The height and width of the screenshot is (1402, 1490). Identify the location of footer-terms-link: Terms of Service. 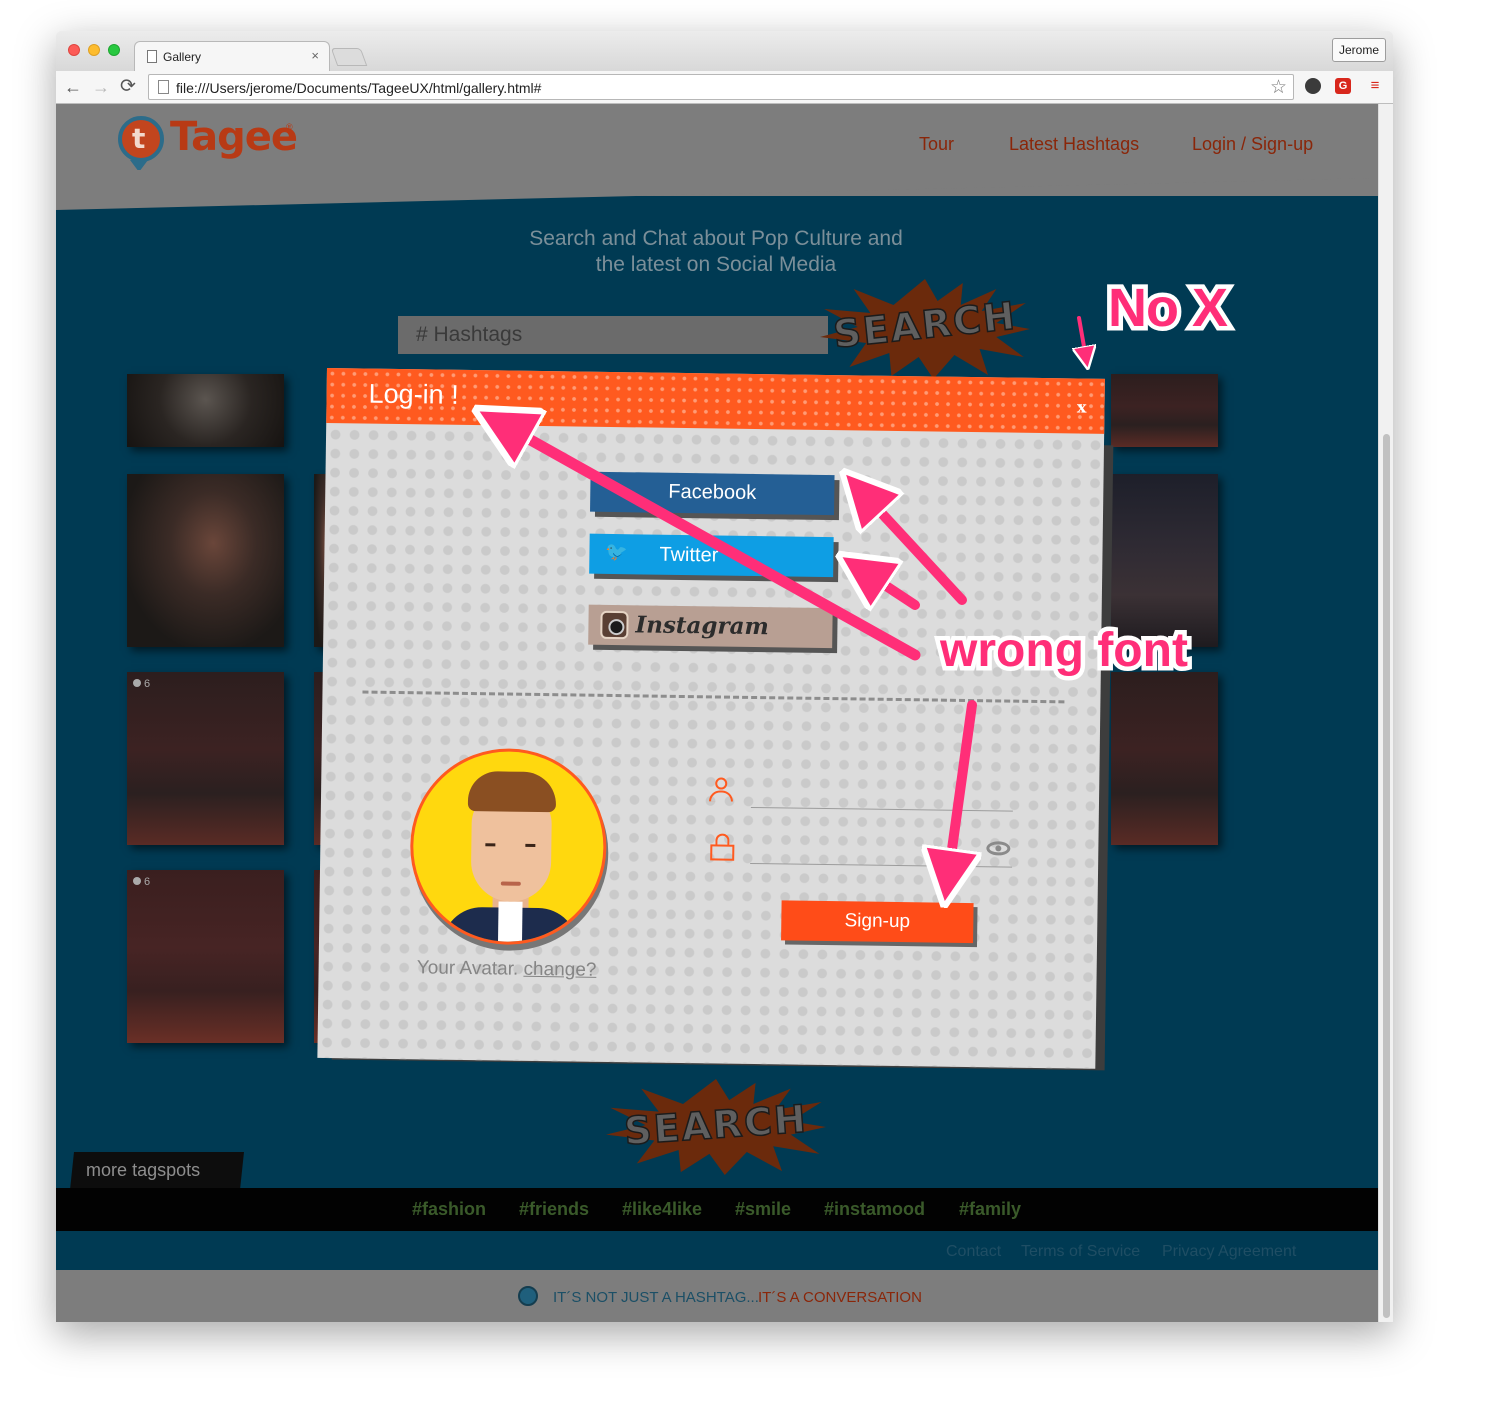
(1080, 1252).